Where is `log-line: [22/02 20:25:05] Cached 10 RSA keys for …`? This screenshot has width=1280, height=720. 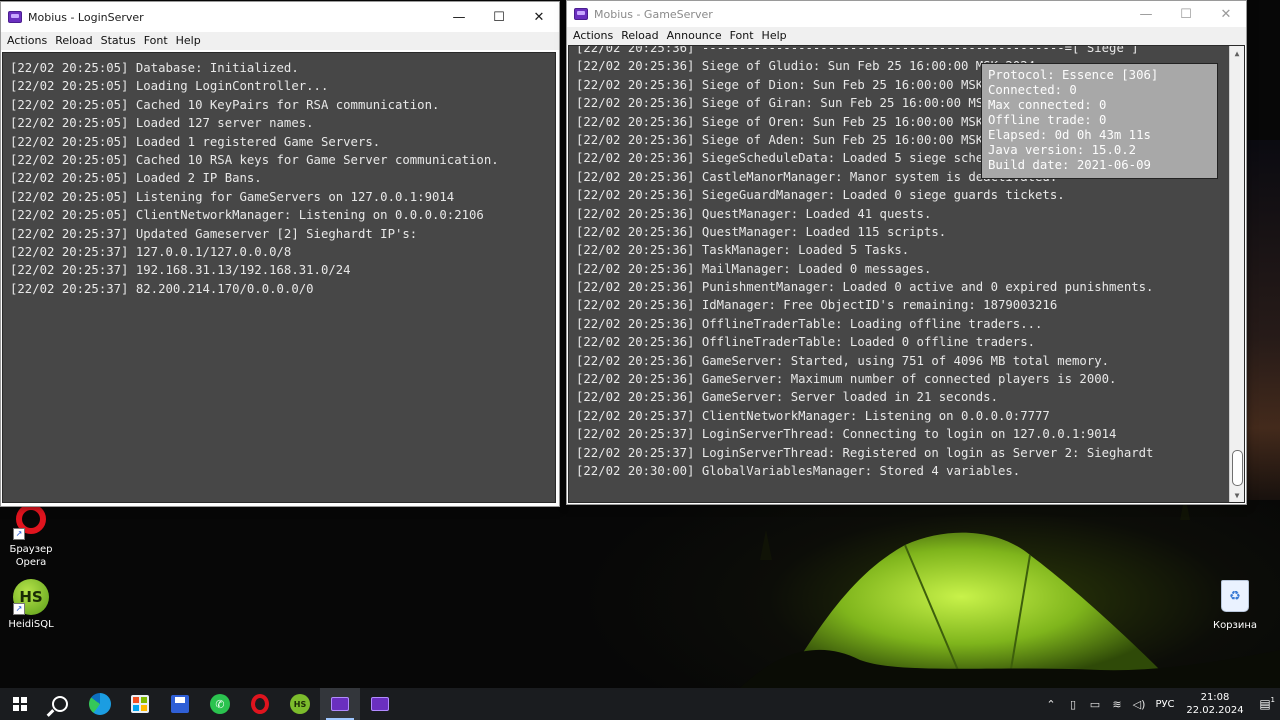 log-line: [22/02 20:25:05] Cached 10 RSA keys for … is located at coordinates (254, 159).